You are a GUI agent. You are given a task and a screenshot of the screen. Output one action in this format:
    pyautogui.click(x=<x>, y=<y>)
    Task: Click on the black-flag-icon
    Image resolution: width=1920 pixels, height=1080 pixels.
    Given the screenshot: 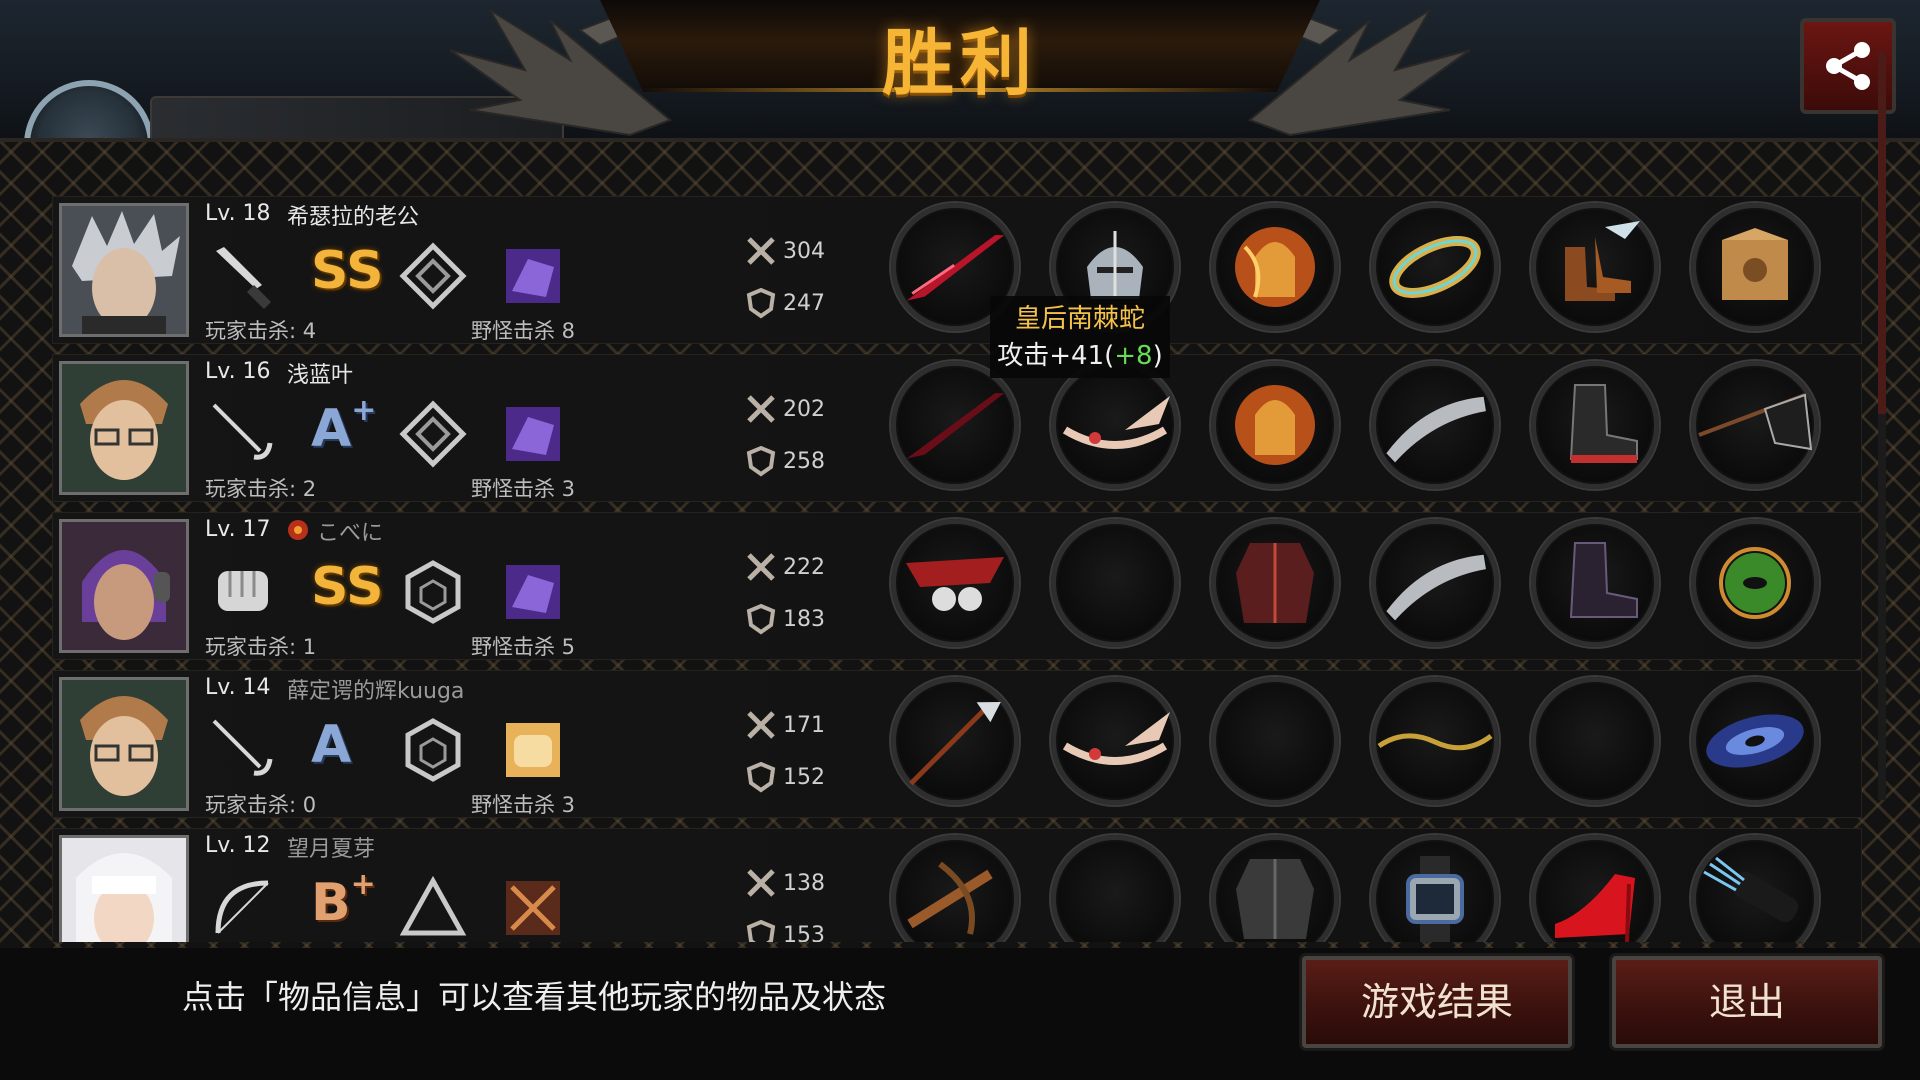 What is the action you would take?
    pyautogui.click(x=1755, y=422)
    